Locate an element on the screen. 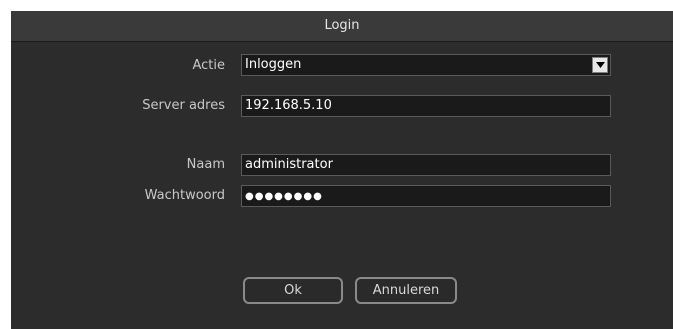  name-field: administrator is located at coordinates (426, 165).